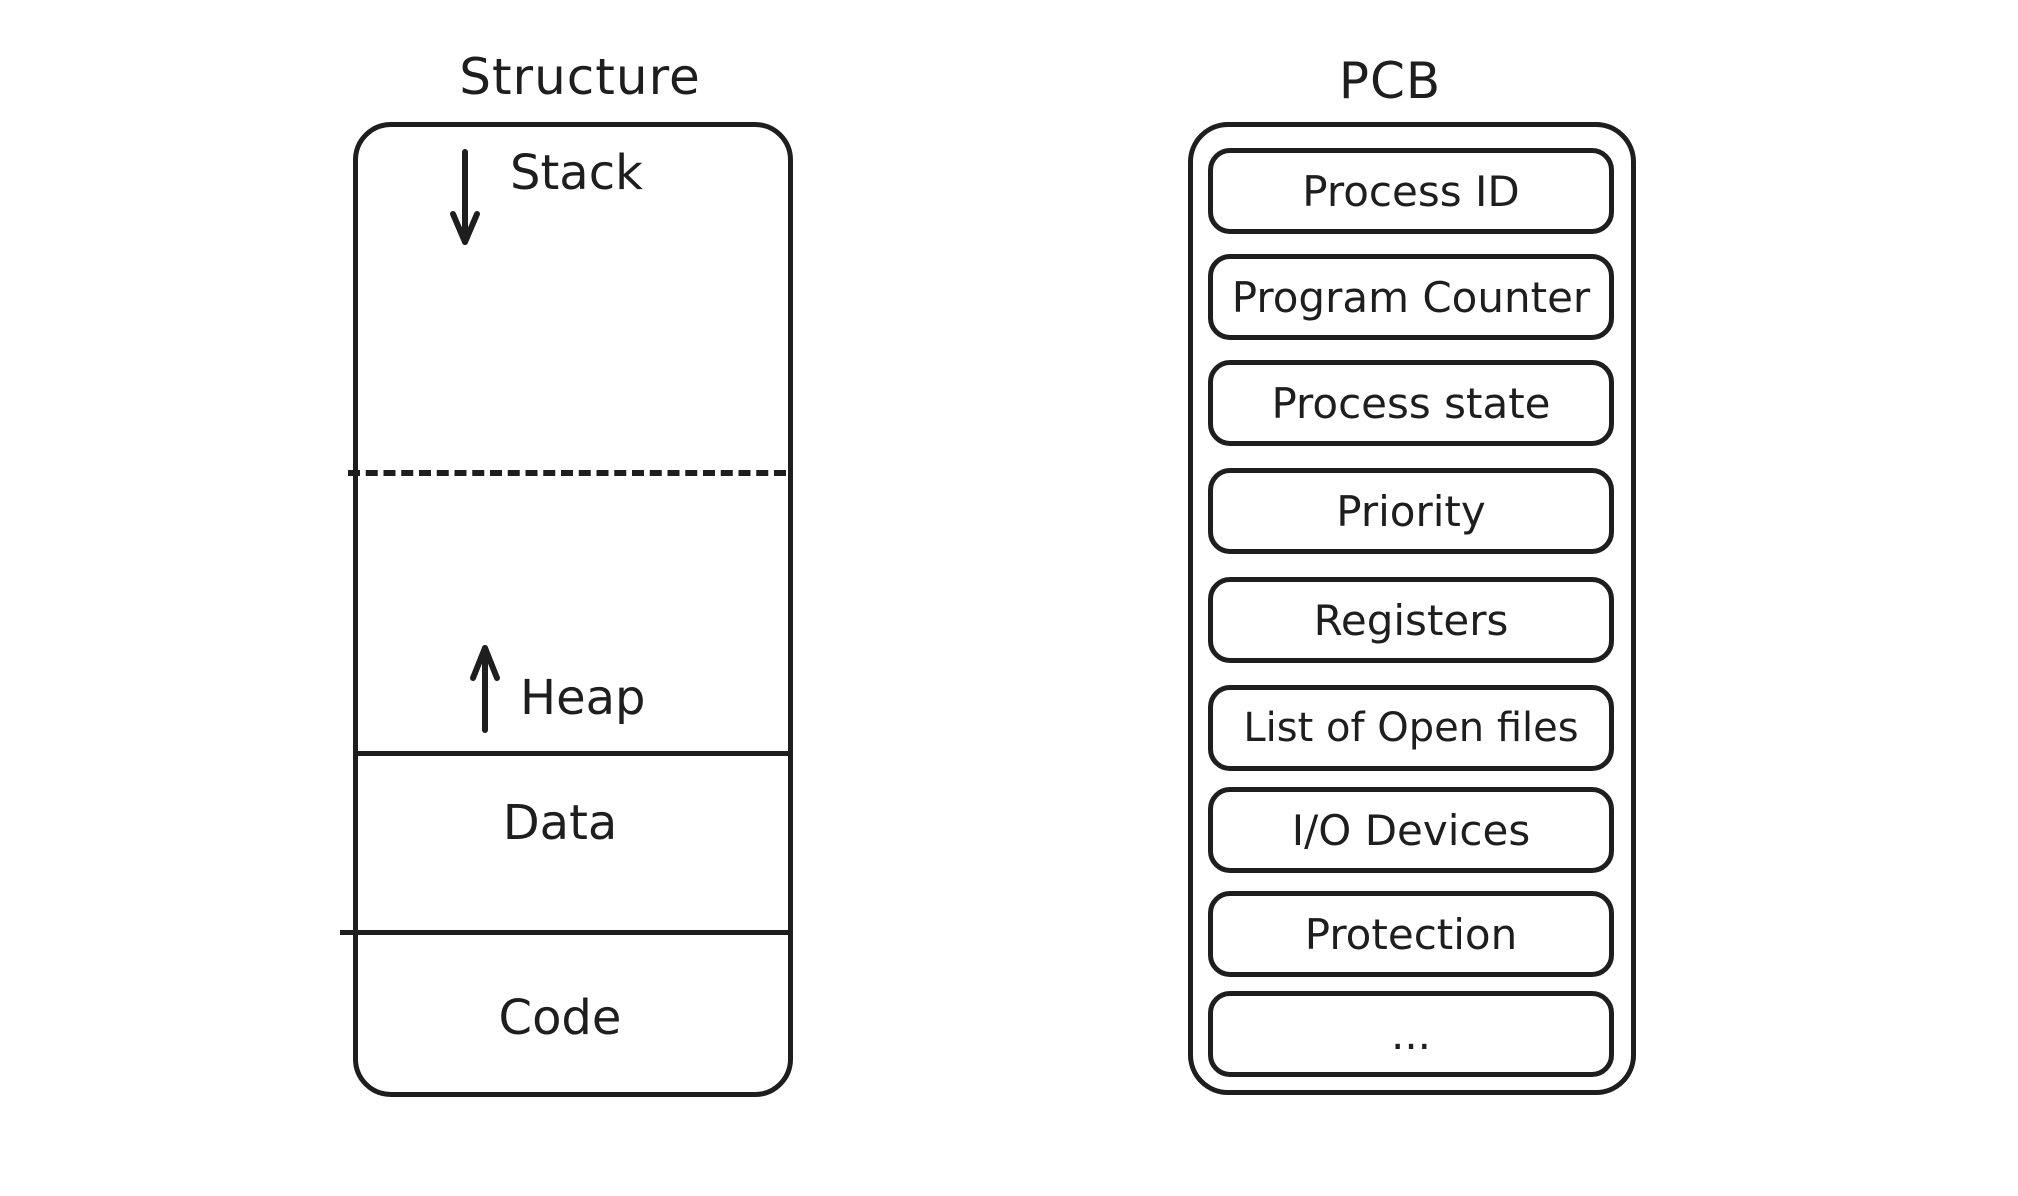 The width and height of the screenshot is (2018, 1196). I want to click on pcb-field-label: I/O Devices, so click(1411, 830).